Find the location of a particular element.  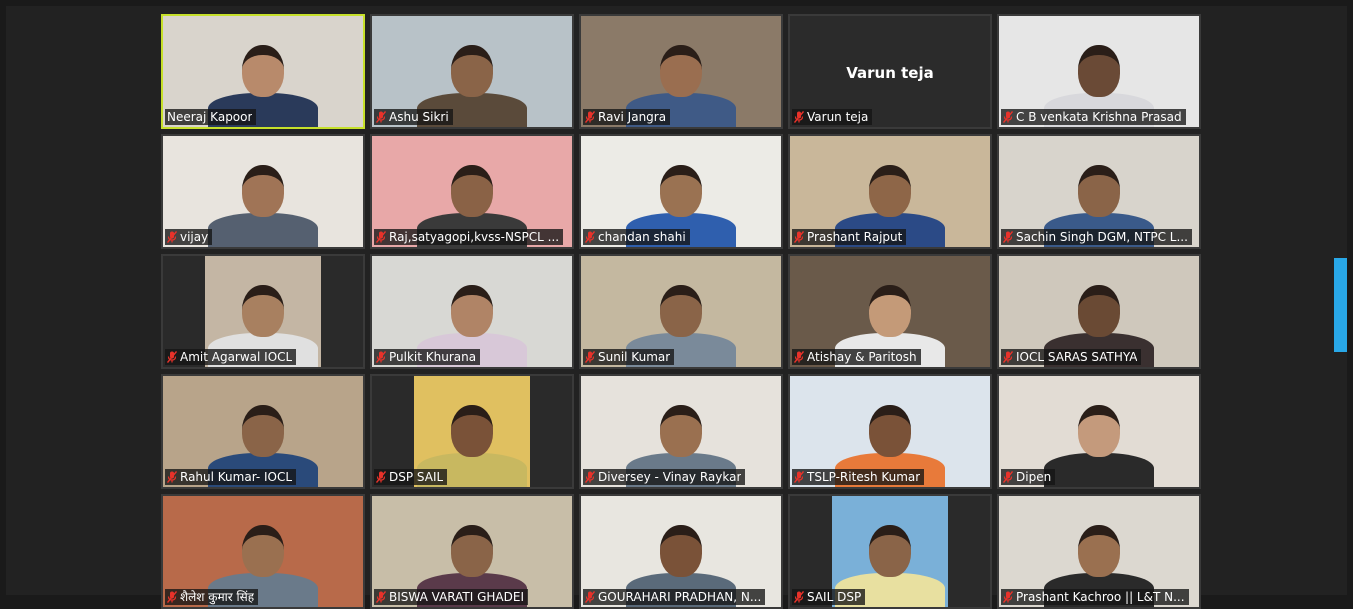

name-plate: Pulkit Khurana is located at coordinates (427, 357).